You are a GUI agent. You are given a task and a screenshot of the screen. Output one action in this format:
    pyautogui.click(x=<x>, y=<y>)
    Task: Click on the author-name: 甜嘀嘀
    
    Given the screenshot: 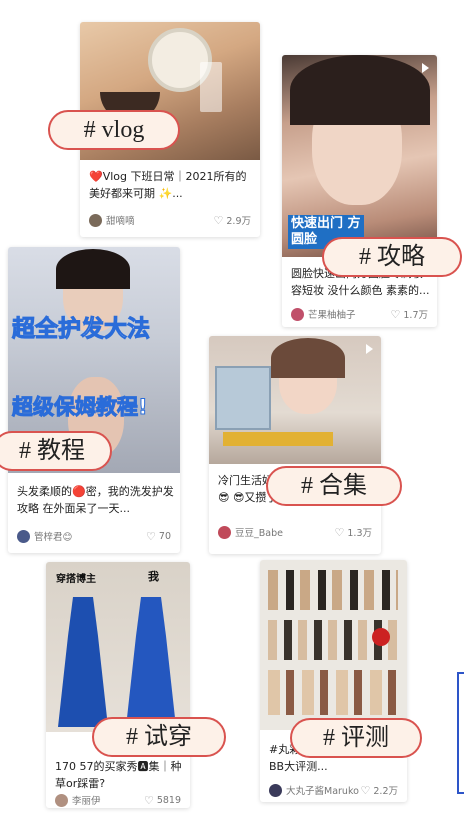 What is the action you would take?
    pyautogui.click(x=120, y=221)
    